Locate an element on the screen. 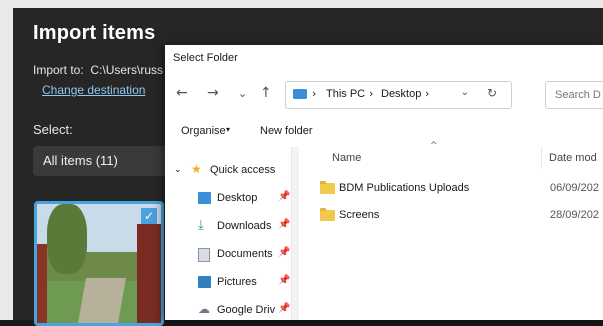  select-dropdown-value: All items (11) is located at coordinates (80, 160).